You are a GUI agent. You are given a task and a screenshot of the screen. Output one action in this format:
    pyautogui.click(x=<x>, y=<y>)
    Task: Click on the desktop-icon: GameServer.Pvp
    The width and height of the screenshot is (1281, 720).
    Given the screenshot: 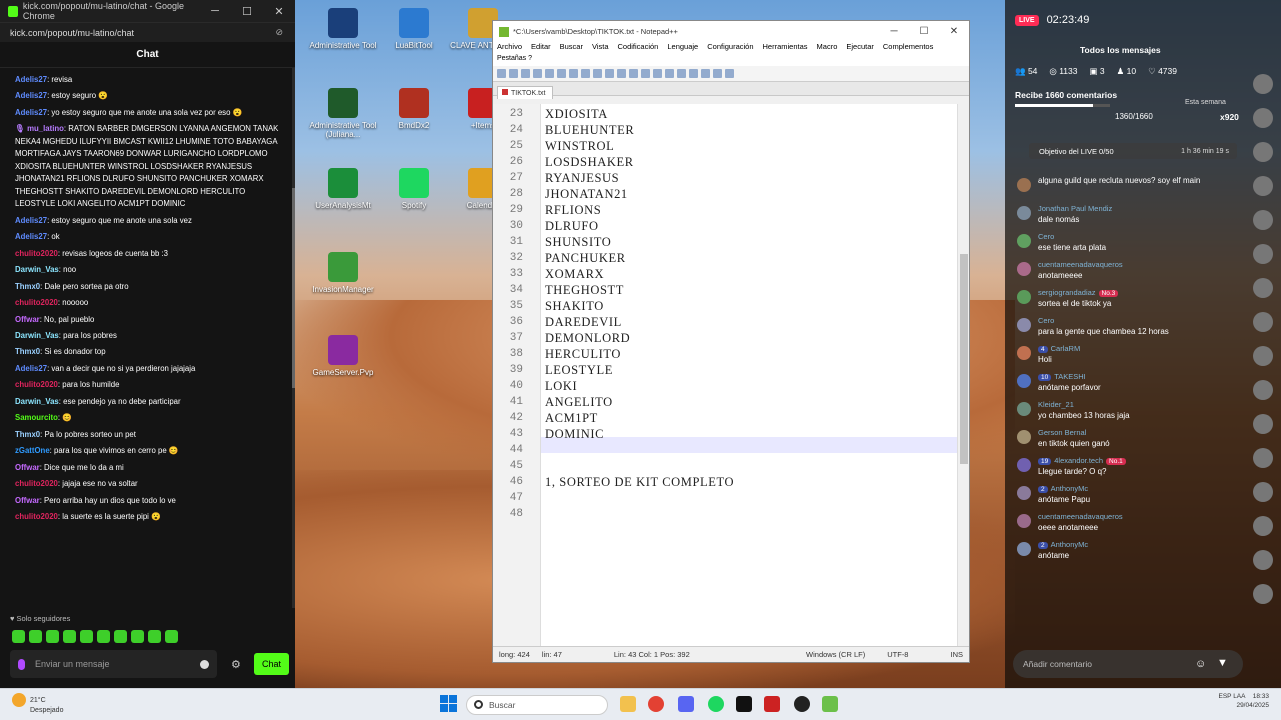 What is the action you would take?
    pyautogui.click(x=343, y=356)
    